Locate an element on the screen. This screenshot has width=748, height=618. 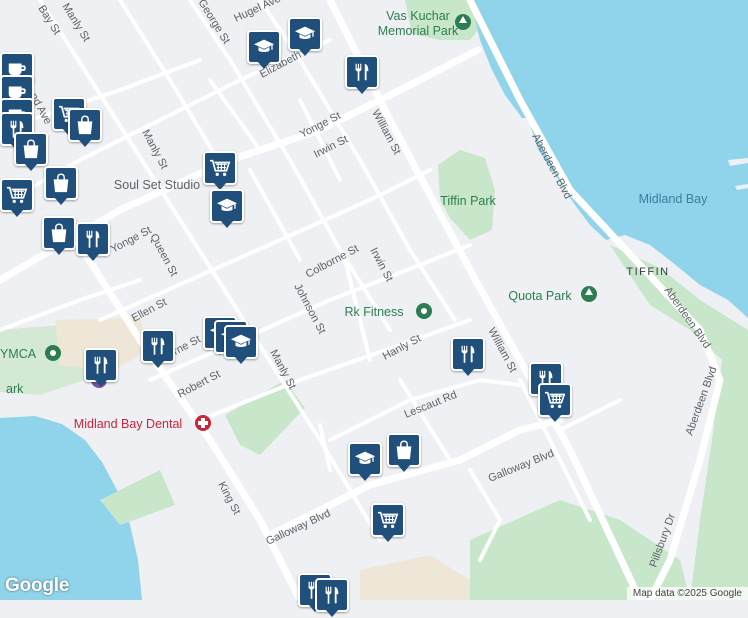
park-label-tiffin: Tiffin Park is located at coordinates (468, 201).